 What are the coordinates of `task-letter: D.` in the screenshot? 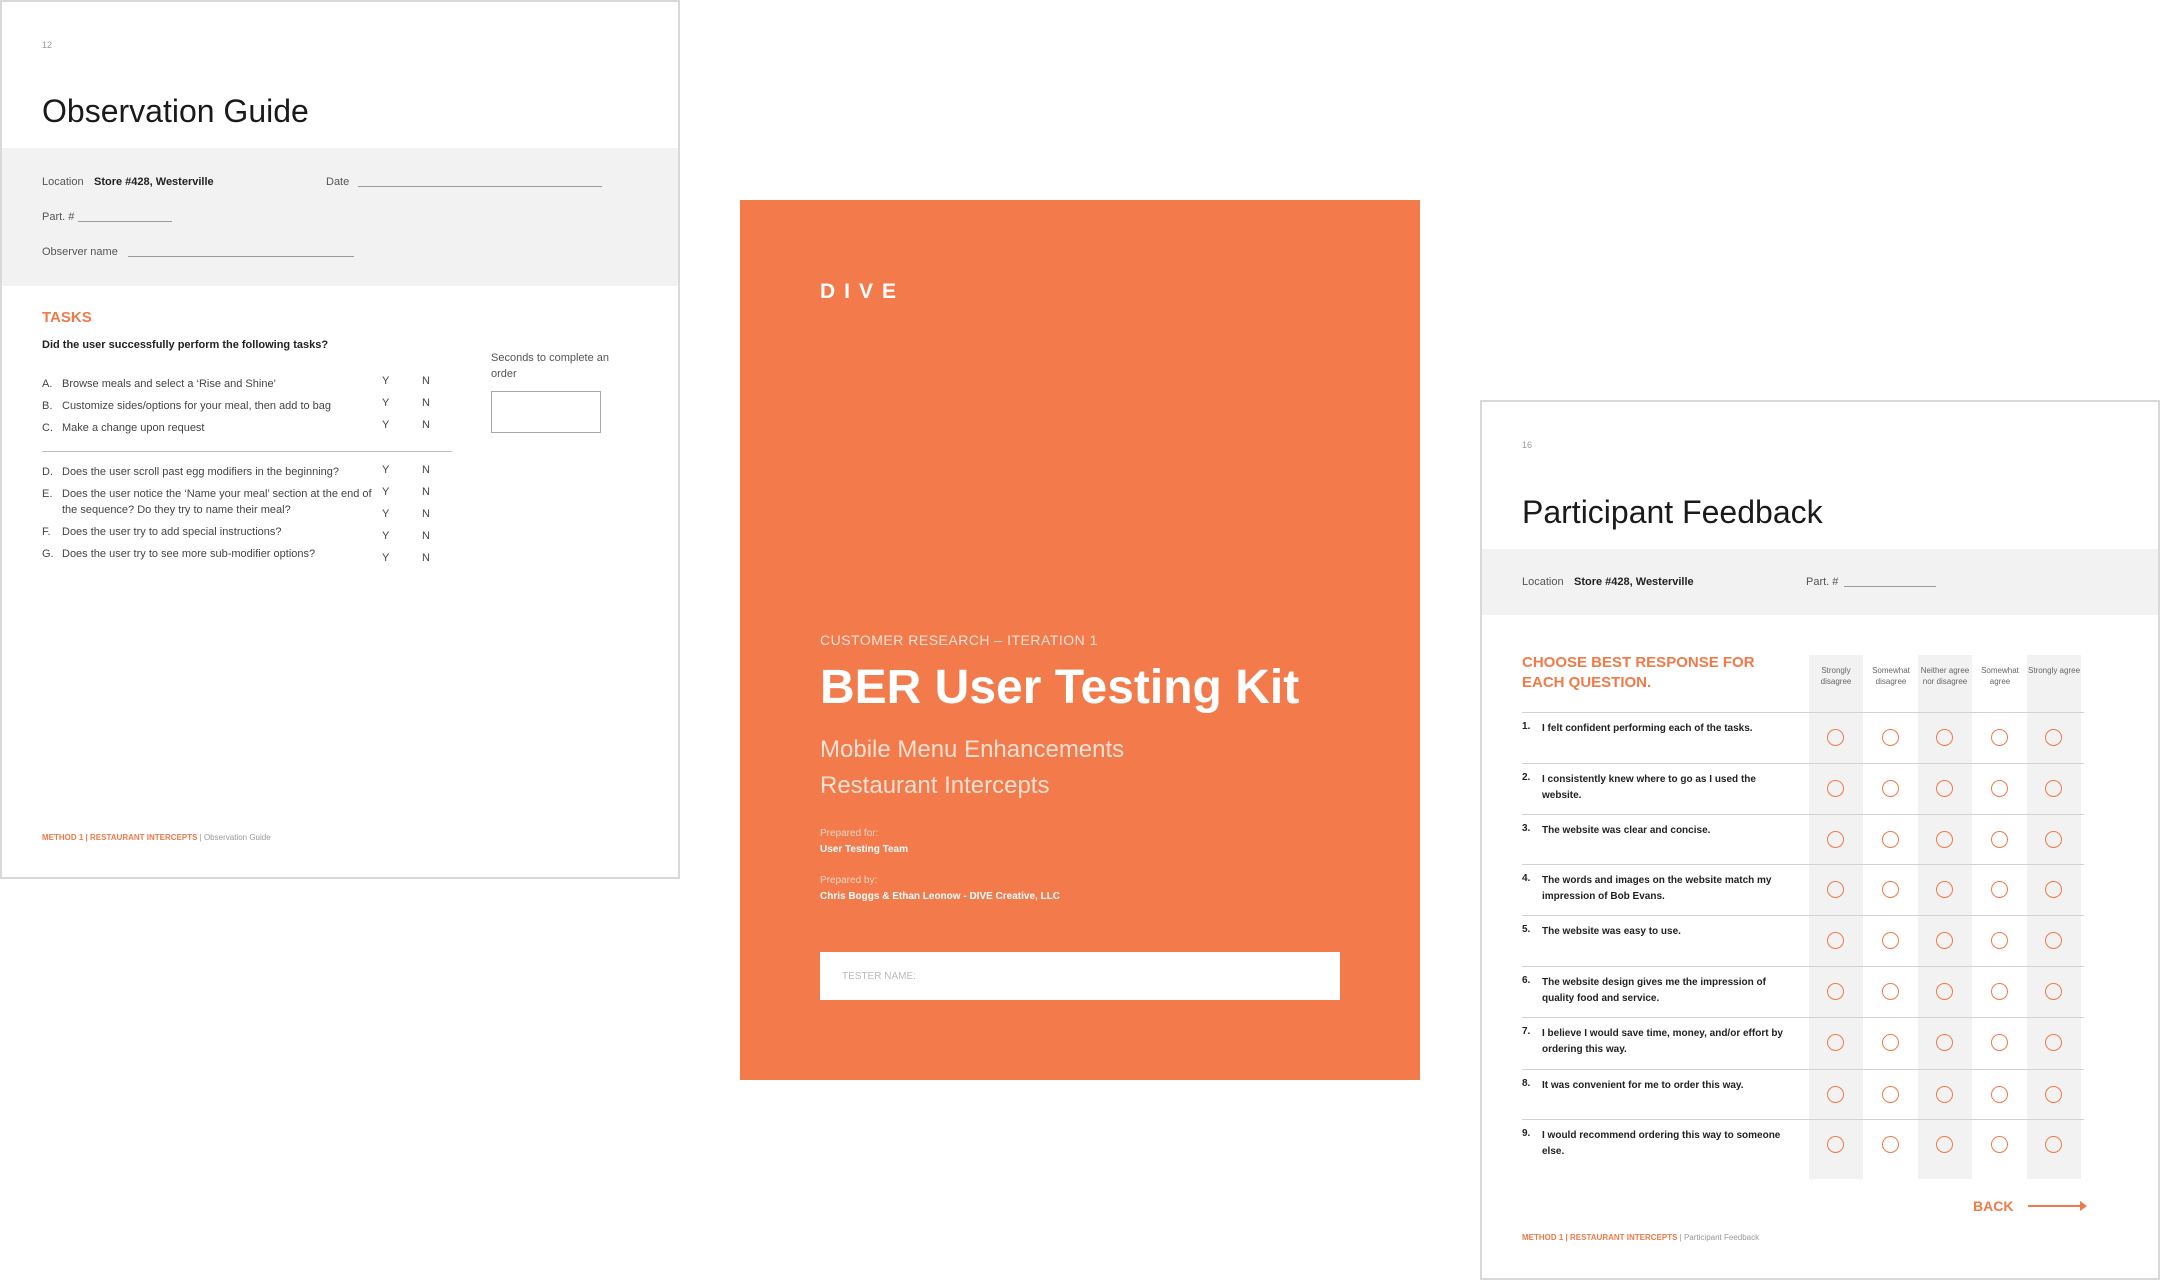 It's located at (47, 472).